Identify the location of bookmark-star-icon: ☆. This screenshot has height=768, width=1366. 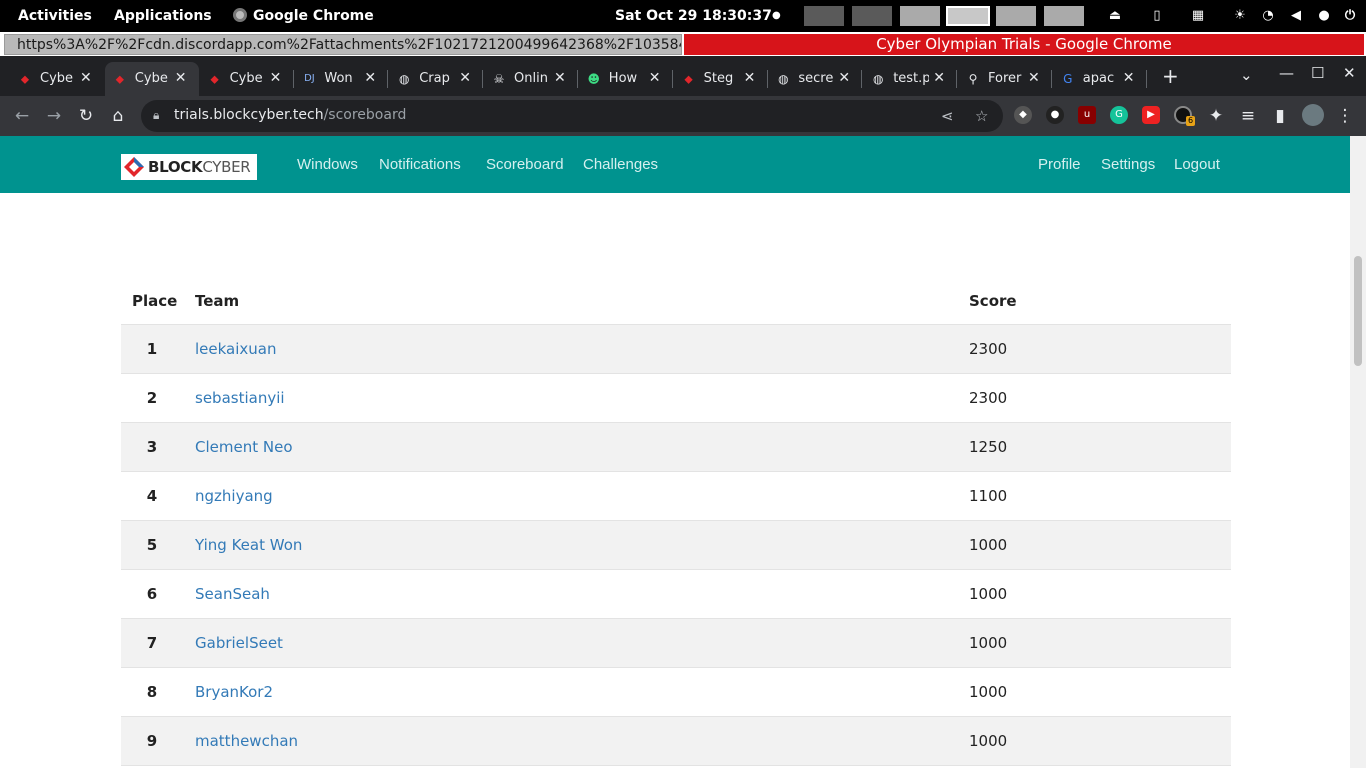
(981, 116).